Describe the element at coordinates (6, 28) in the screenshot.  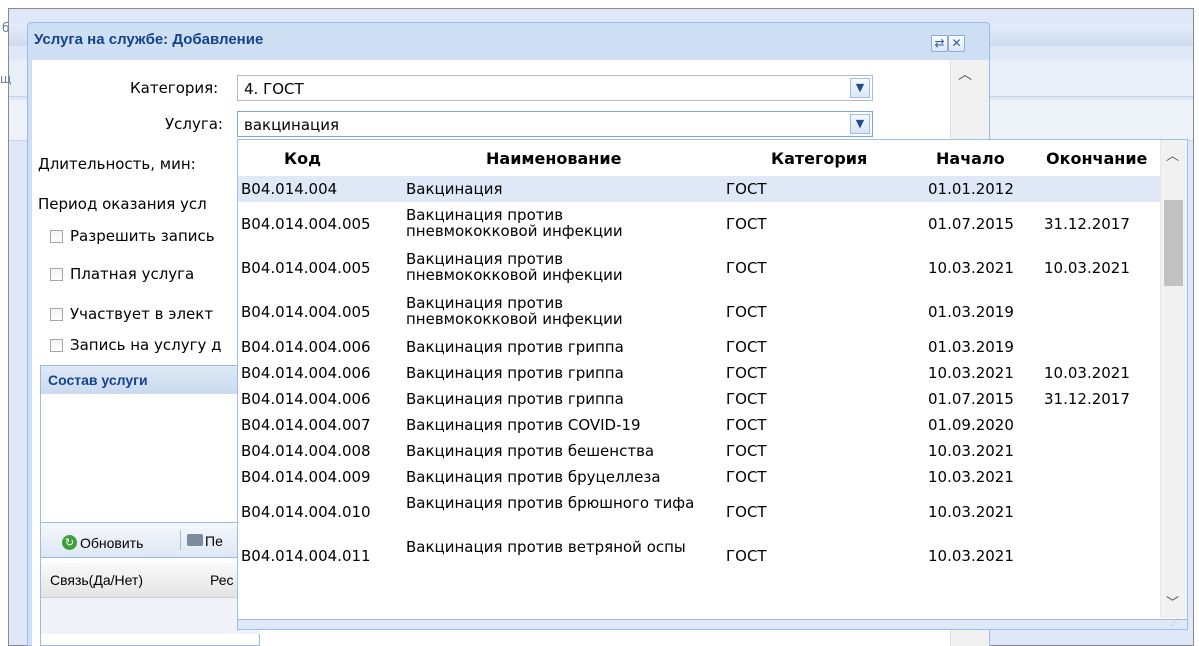
I see `background-tab-fragment: б` at that location.